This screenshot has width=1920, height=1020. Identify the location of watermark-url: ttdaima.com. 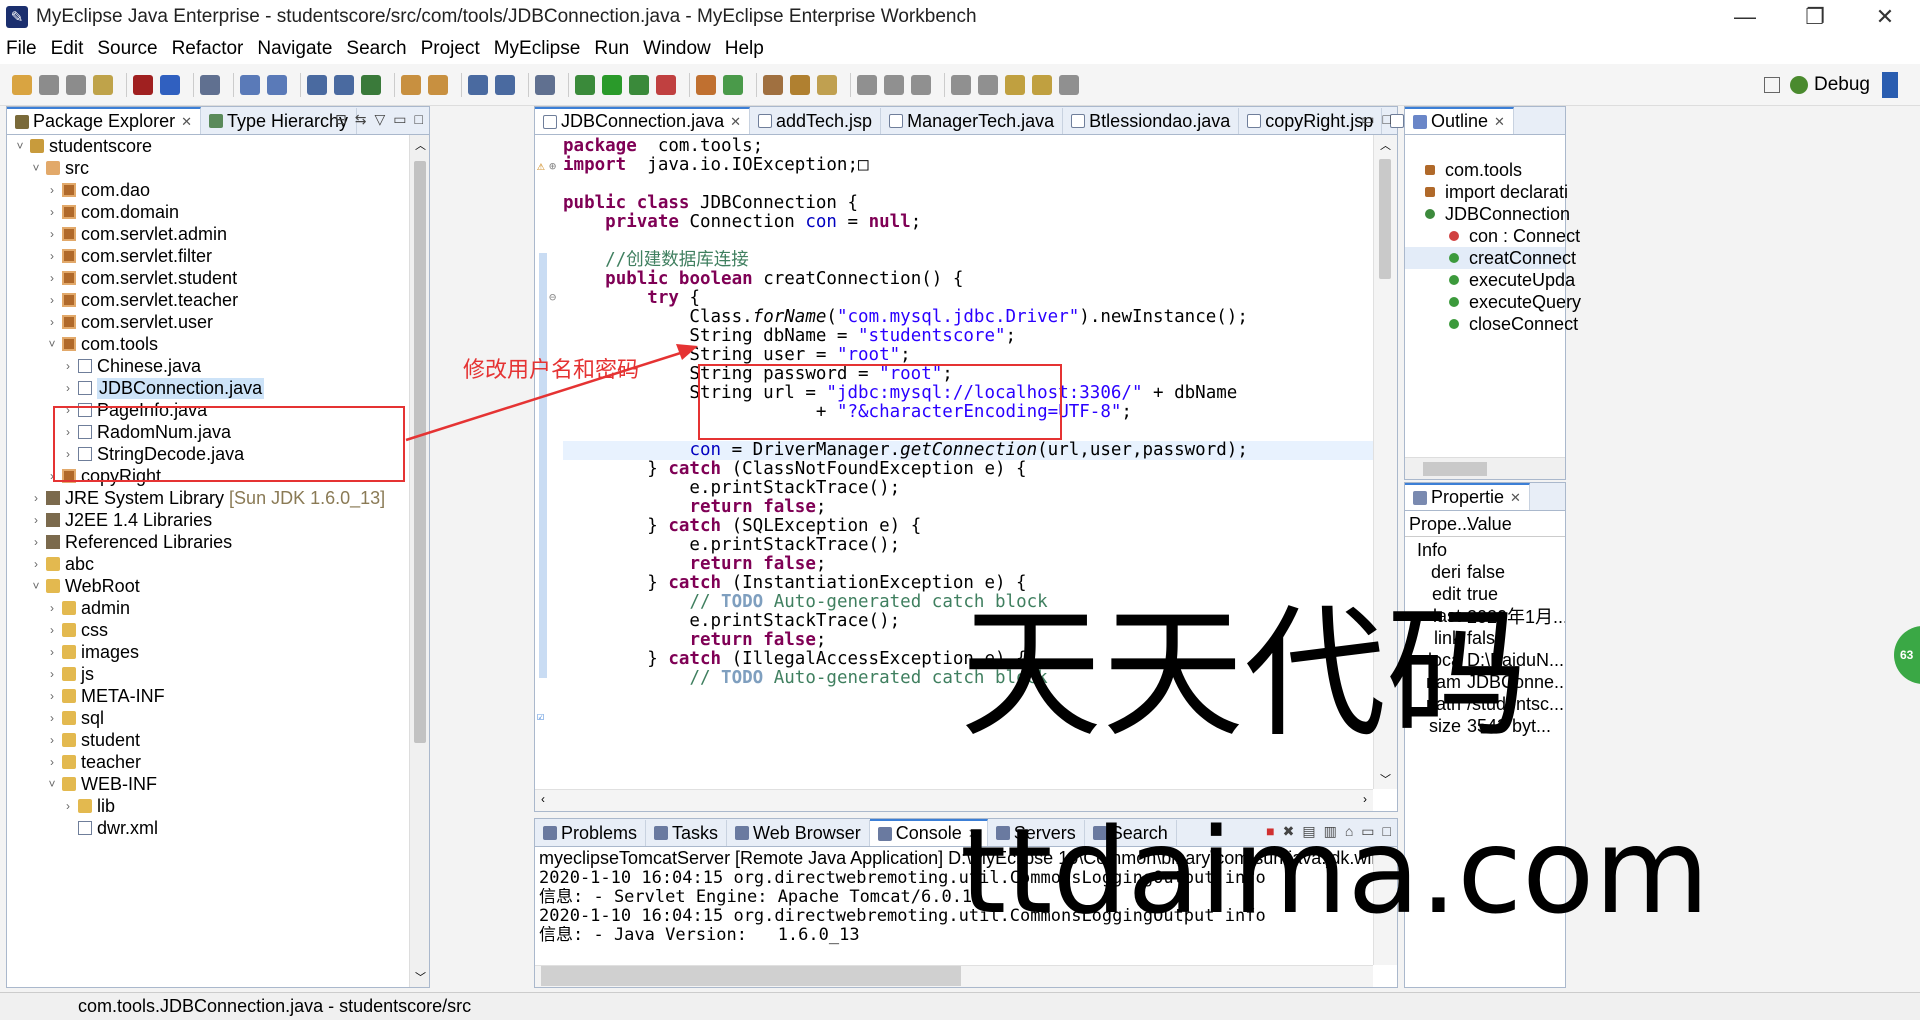
(1335, 871).